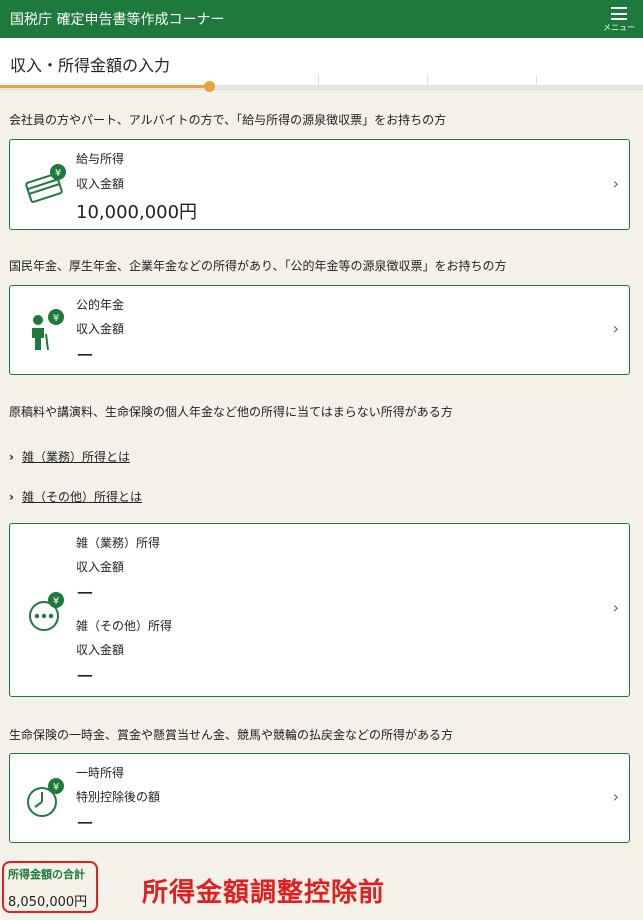 Image resolution: width=643 pixels, height=920 pixels. Describe the element at coordinates (231, 735) in the screenshot. I see `temporary-description: 生命保険の一時金、賞金や懸賞当せん金、競馬や競輪の払戻金などの所得がある方` at that location.